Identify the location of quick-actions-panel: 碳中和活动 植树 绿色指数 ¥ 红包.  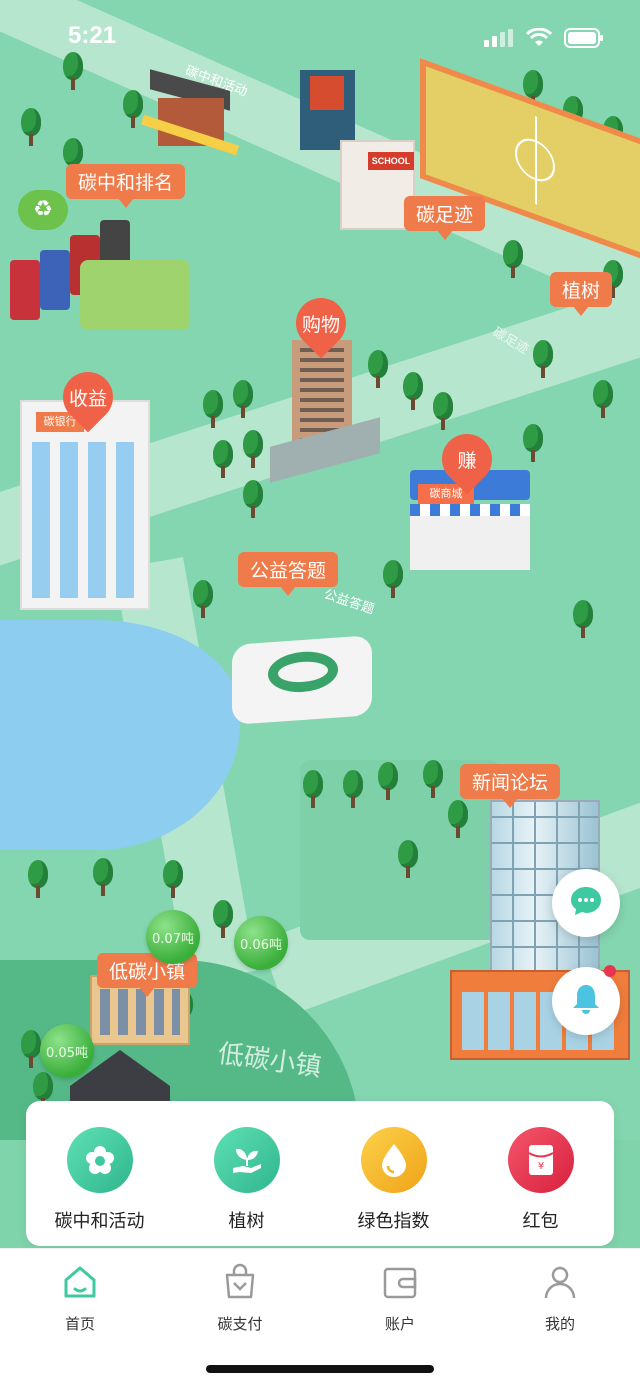
(320, 1173).